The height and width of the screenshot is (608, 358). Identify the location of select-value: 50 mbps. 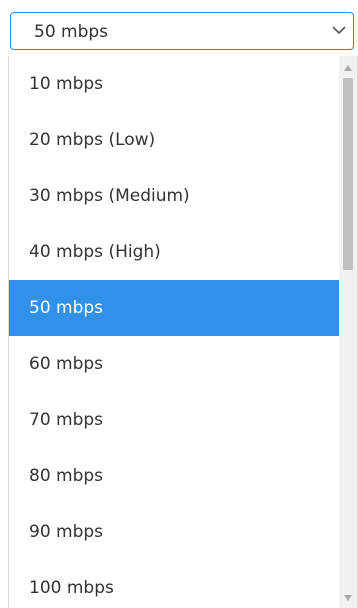
(71, 32).